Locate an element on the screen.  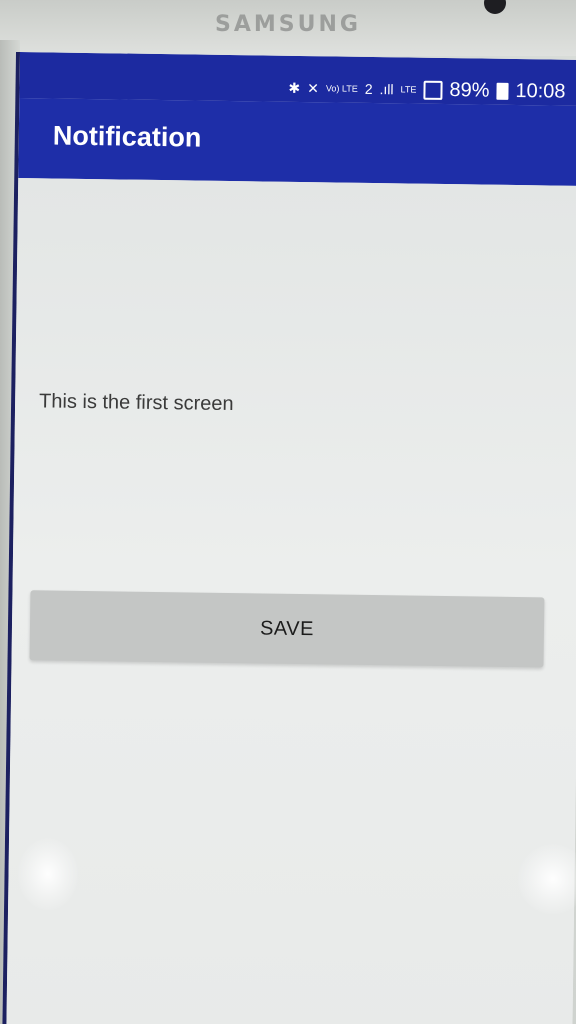
battery-percent: 89% is located at coordinates (469, 90).